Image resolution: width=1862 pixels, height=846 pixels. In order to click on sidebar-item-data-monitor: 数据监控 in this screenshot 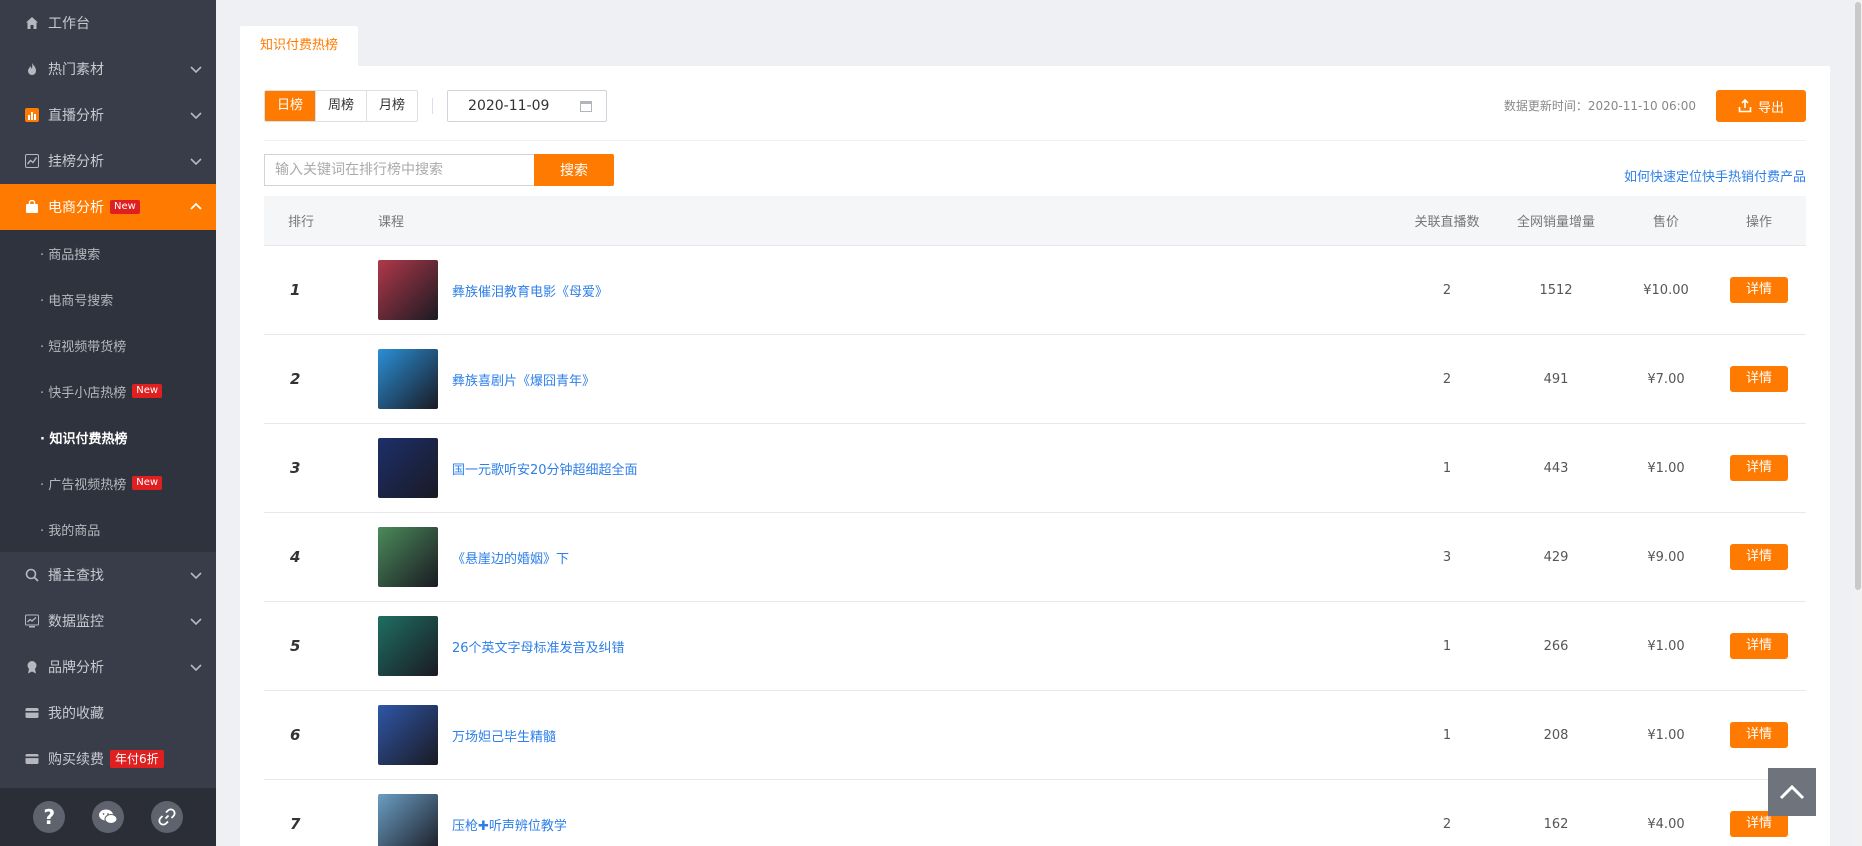, I will do `click(108, 621)`.